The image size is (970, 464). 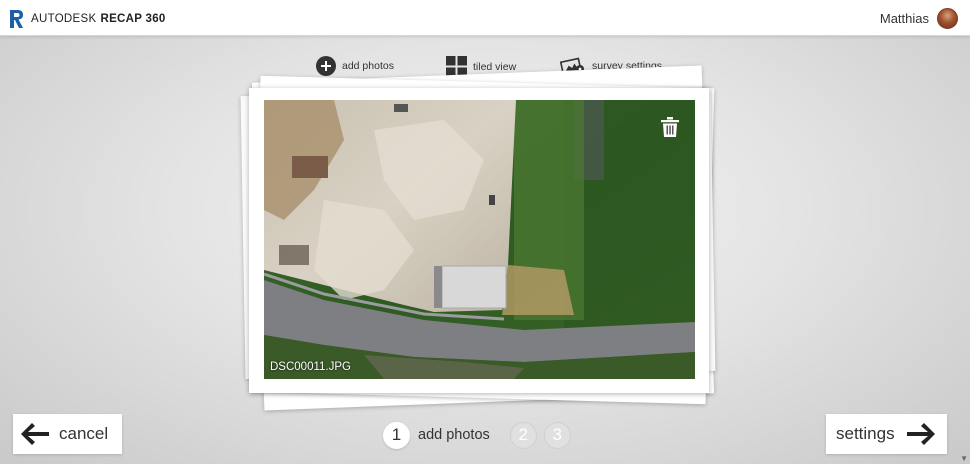 What do you see at coordinates (557, 435) in the screenshot?
I see `step-3-circle: 3` at bounding box center [557, 435].